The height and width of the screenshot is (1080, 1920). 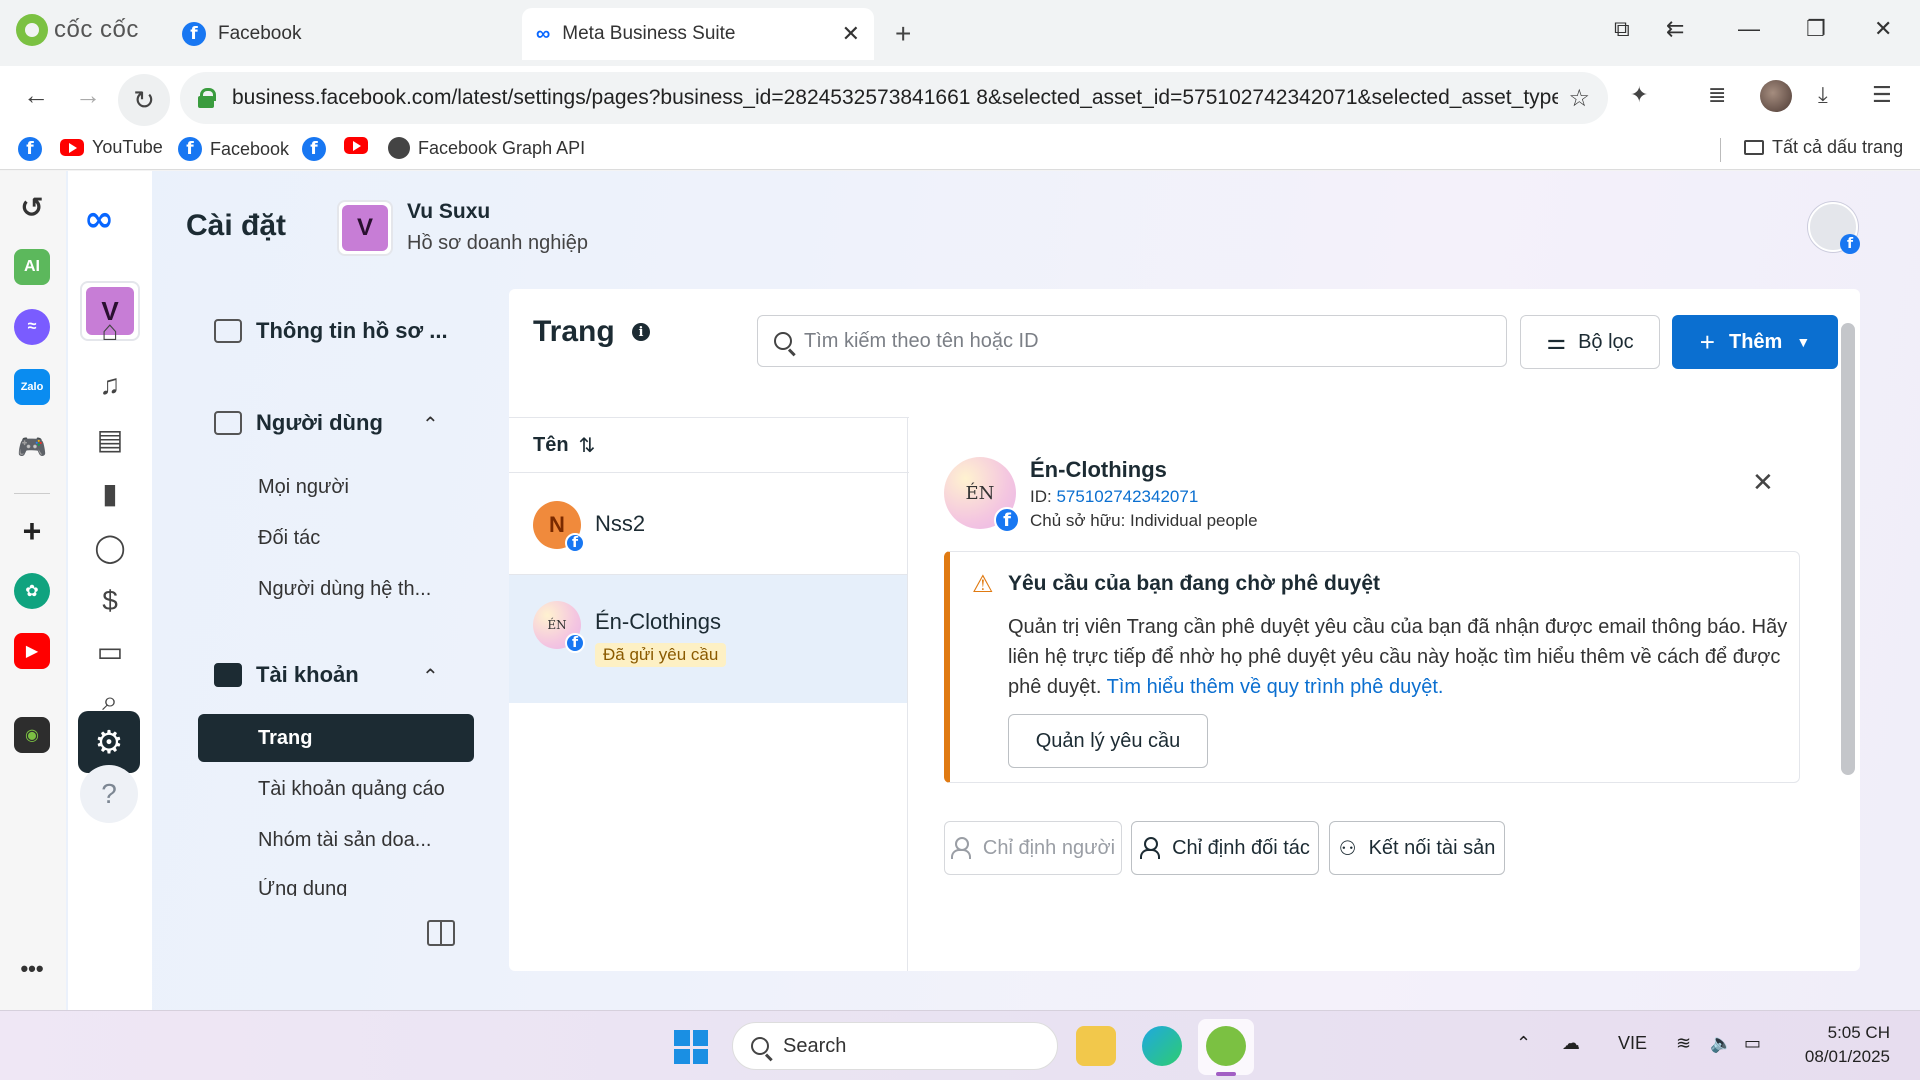 I want to click on facebook-icon: f, so click(x=314, y=149).